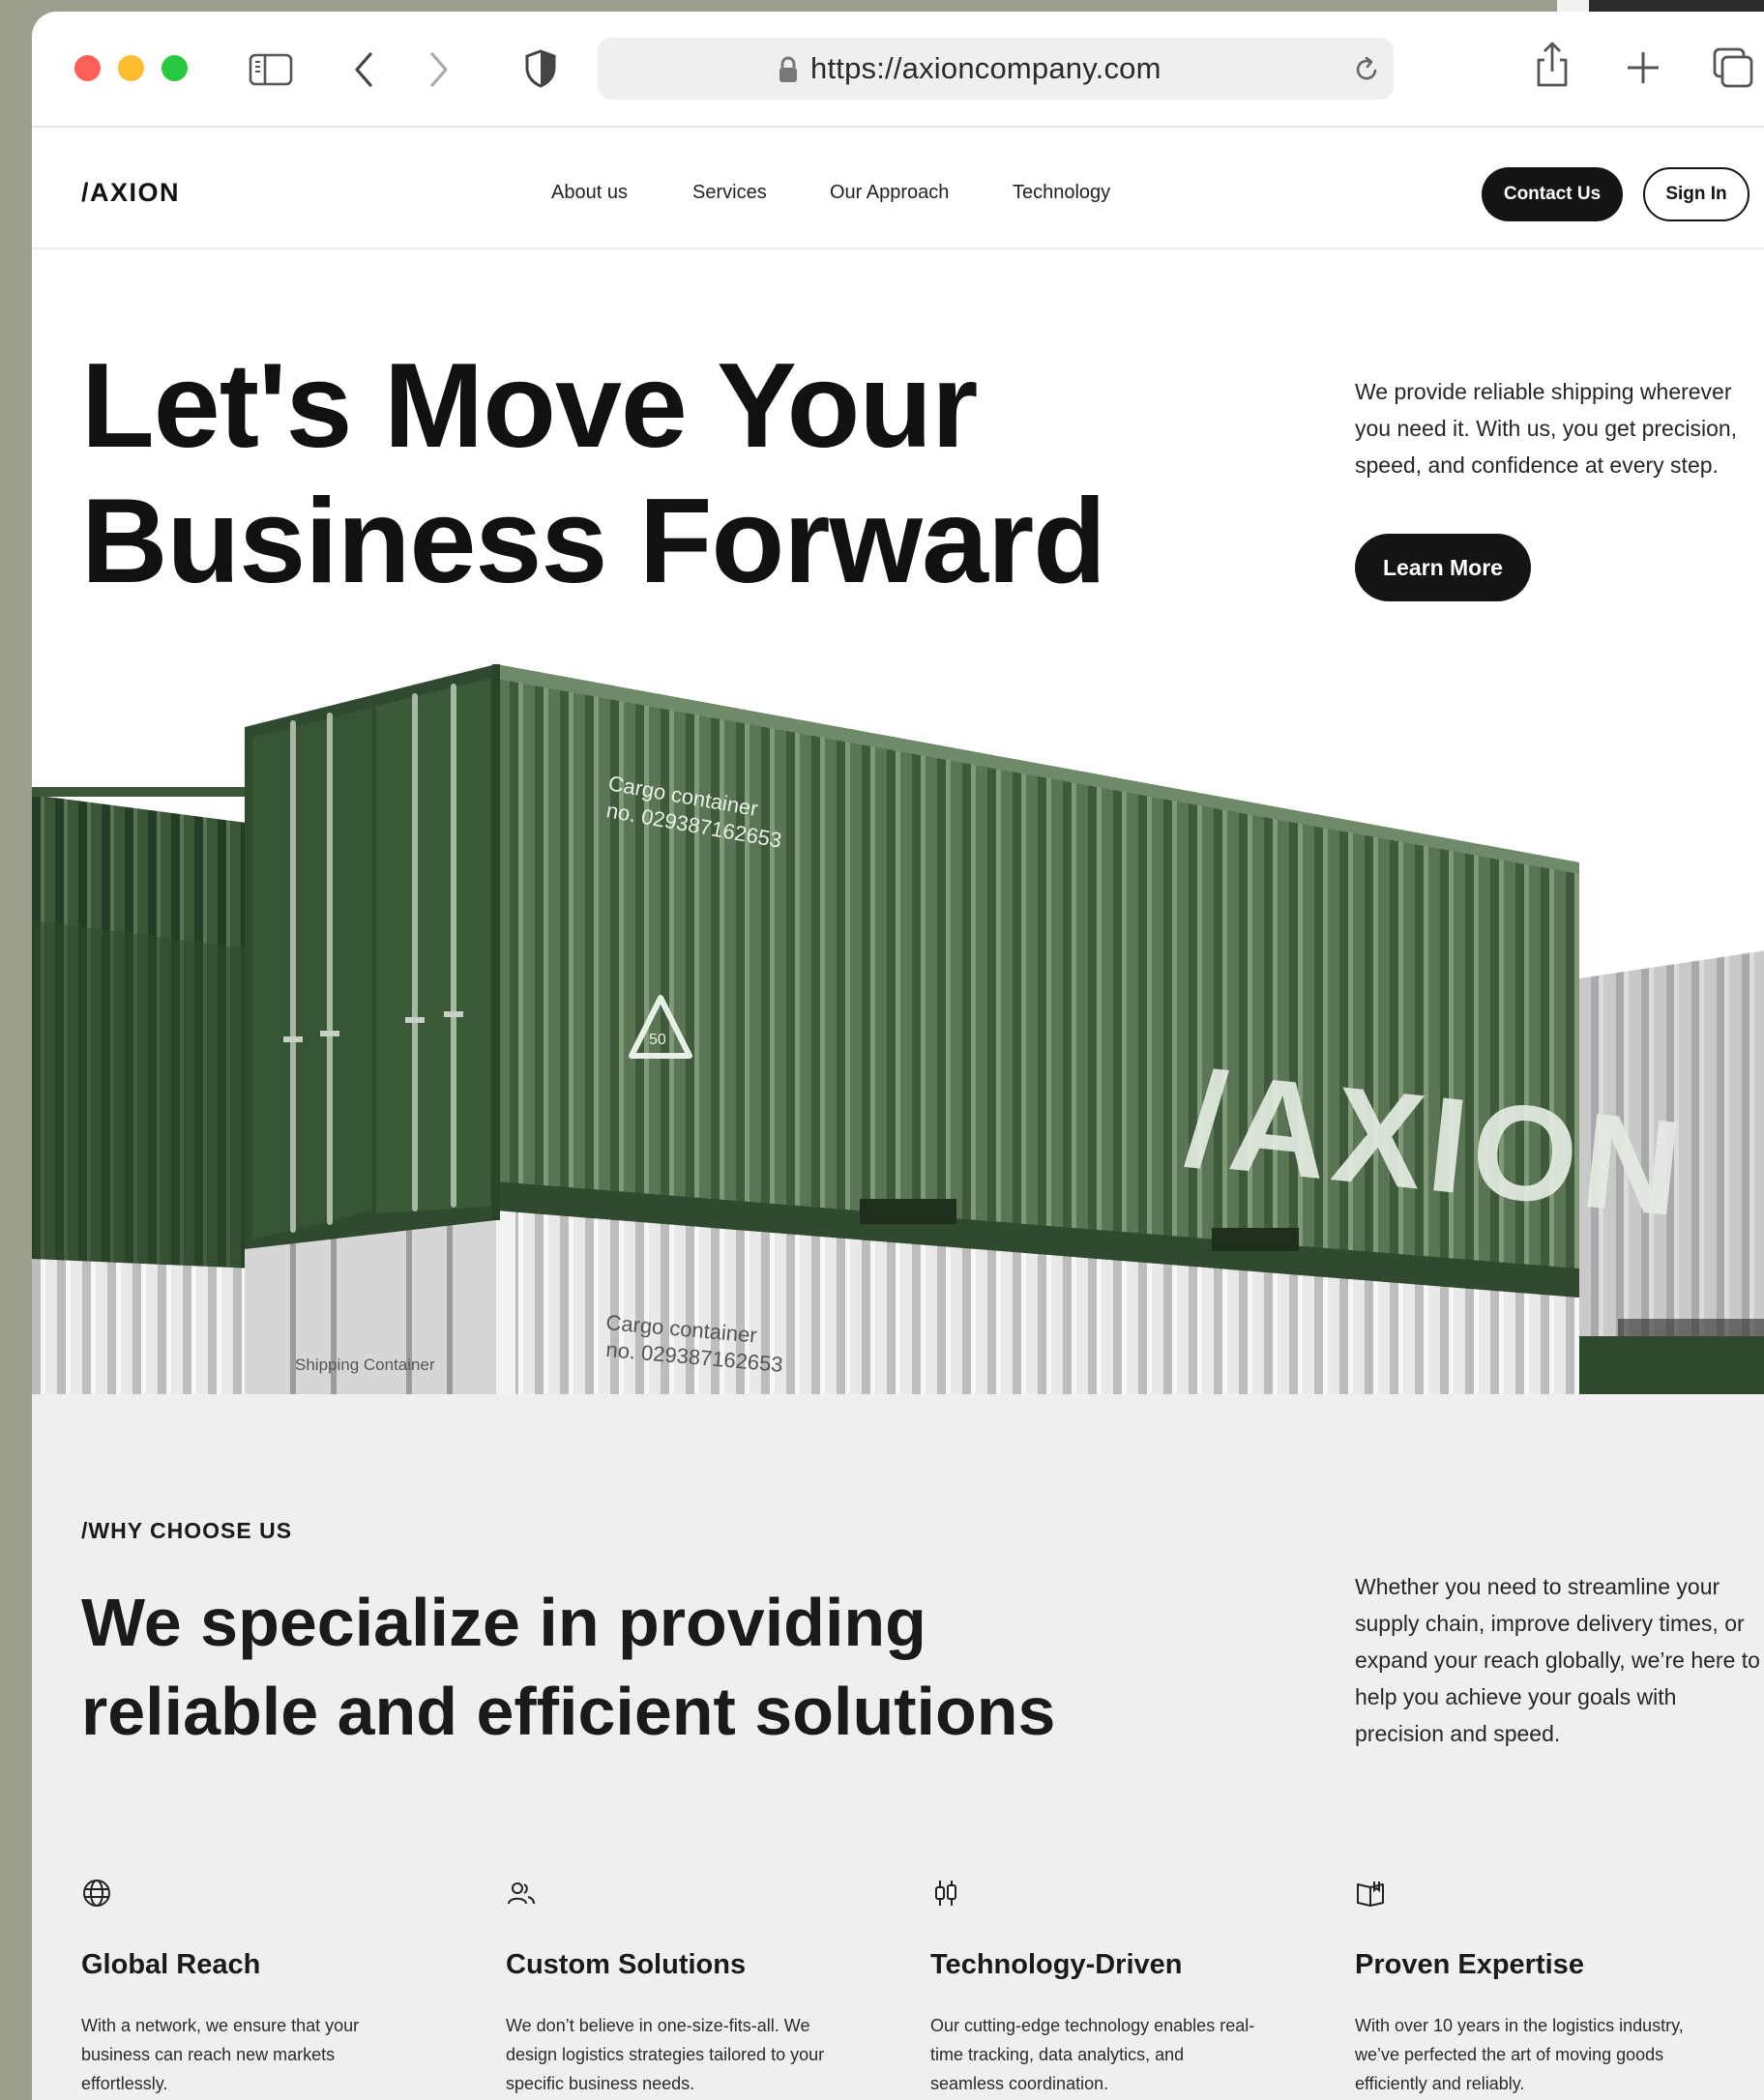 This screenshot has width=1764, height=2100. Describe the element at coordinates (540, 68) in the screenshot. I see `shield-icon` at that location.